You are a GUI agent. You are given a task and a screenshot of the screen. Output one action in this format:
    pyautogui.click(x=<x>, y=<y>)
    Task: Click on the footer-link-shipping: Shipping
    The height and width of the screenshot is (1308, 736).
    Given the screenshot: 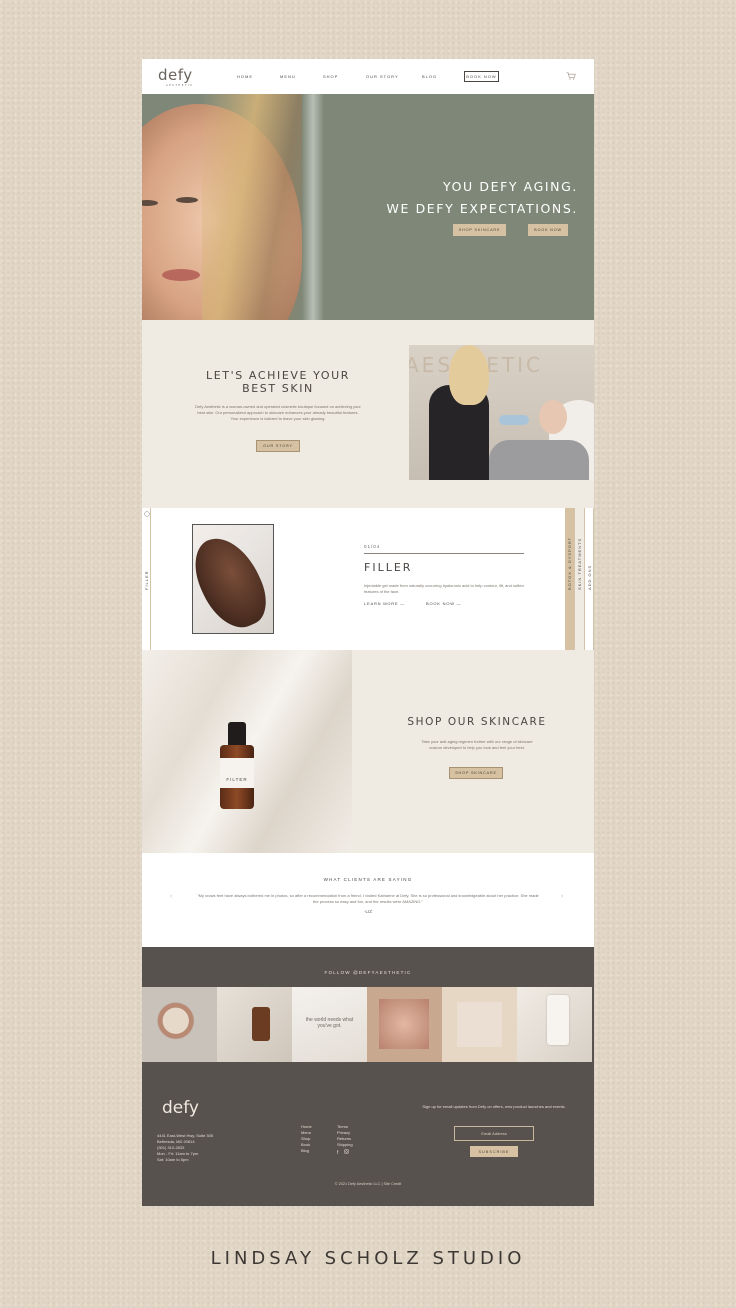 What is the action you would take?
    pyautogui.click(x=345, y=1145)
    